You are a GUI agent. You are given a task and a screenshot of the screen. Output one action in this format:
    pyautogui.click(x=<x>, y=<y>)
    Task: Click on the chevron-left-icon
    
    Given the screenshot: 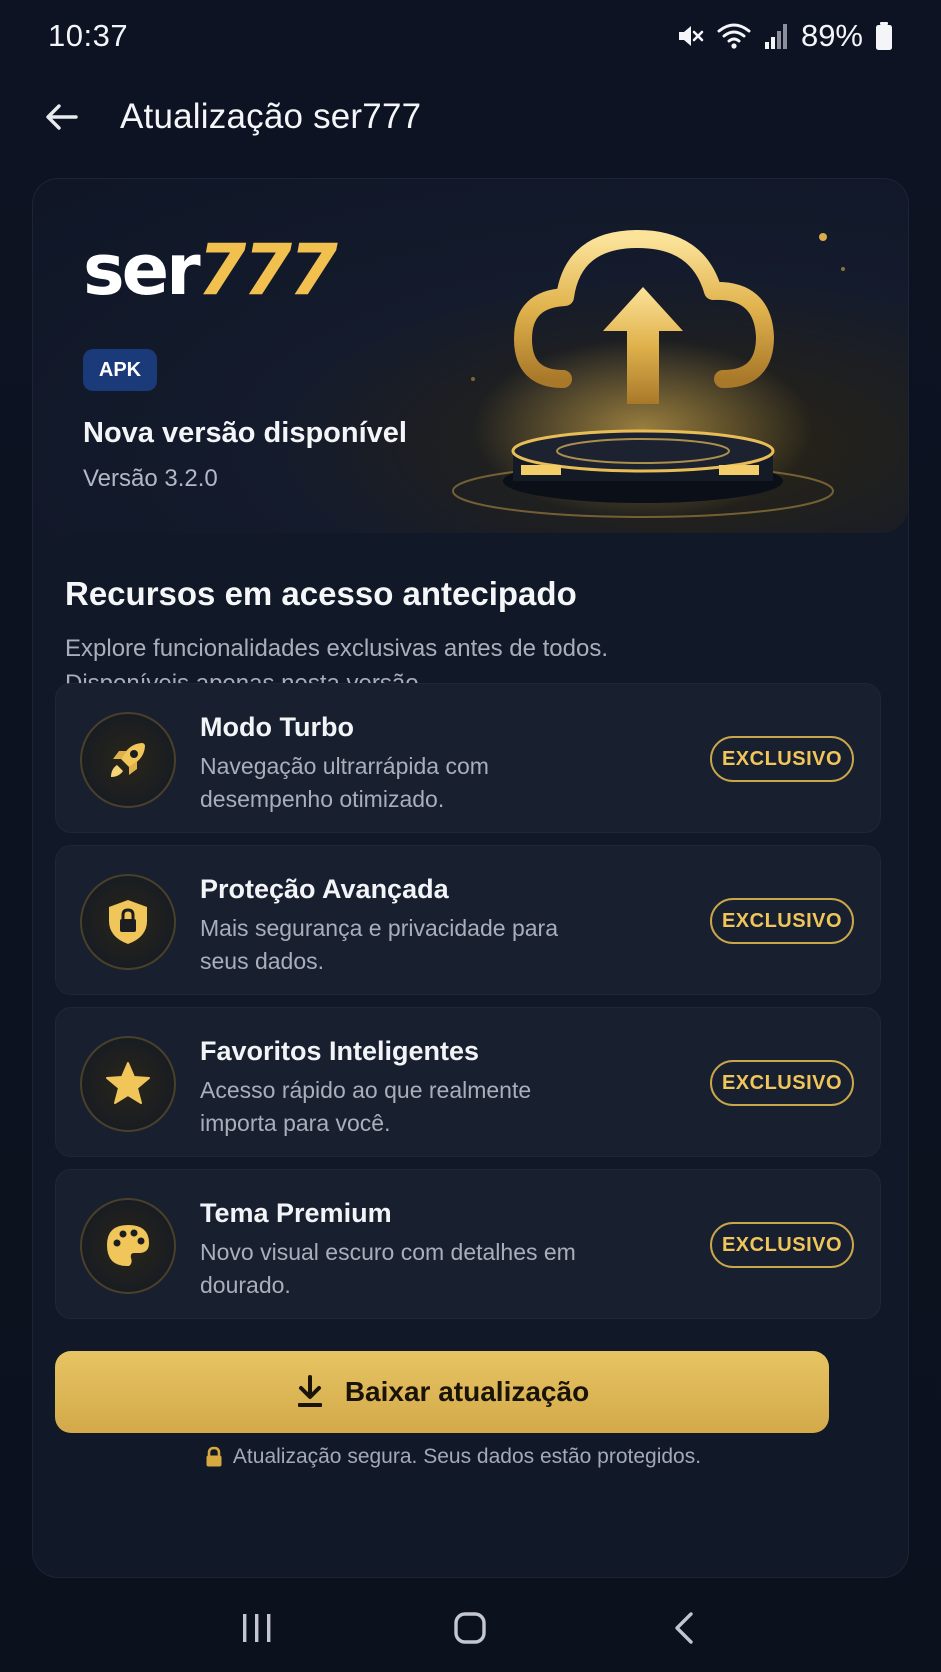 What is the action you would take?
    pyautogui.click(x=684, y=1628)
    